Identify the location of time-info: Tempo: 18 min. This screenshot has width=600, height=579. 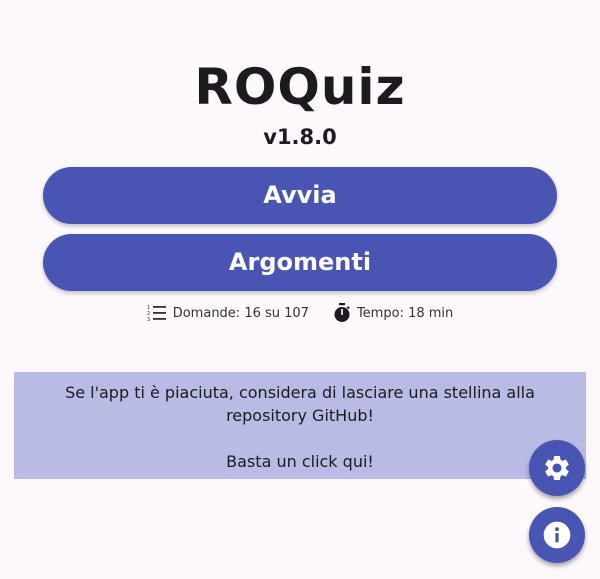
(393, 313).